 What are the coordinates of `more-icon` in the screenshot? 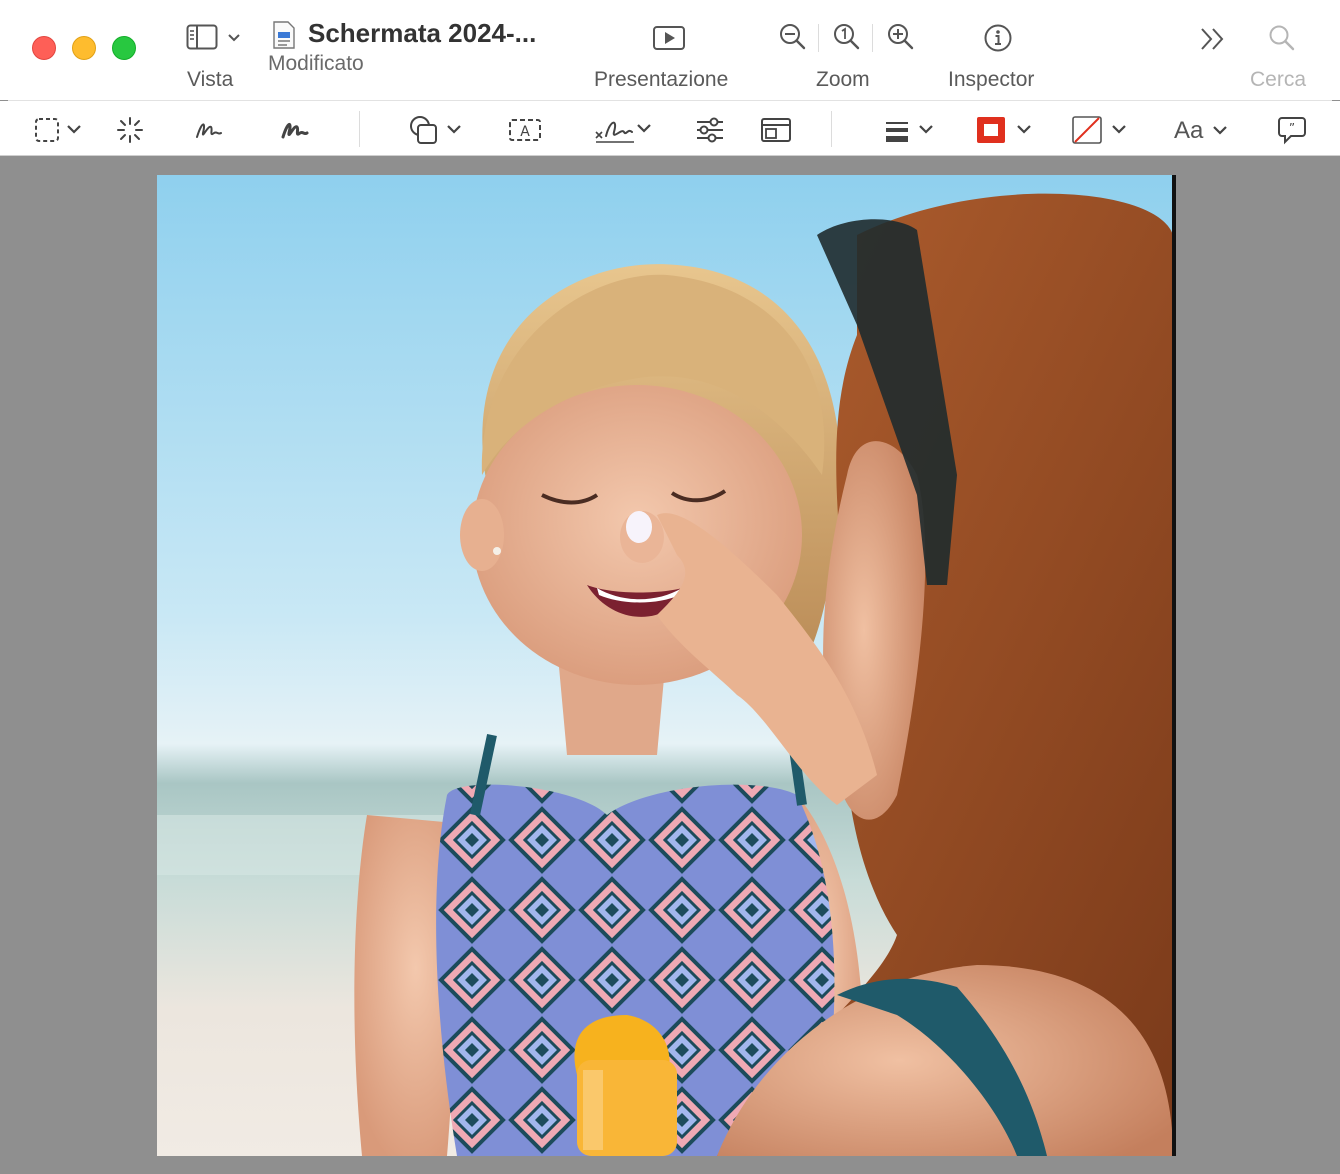 It's located at (1213, 39).